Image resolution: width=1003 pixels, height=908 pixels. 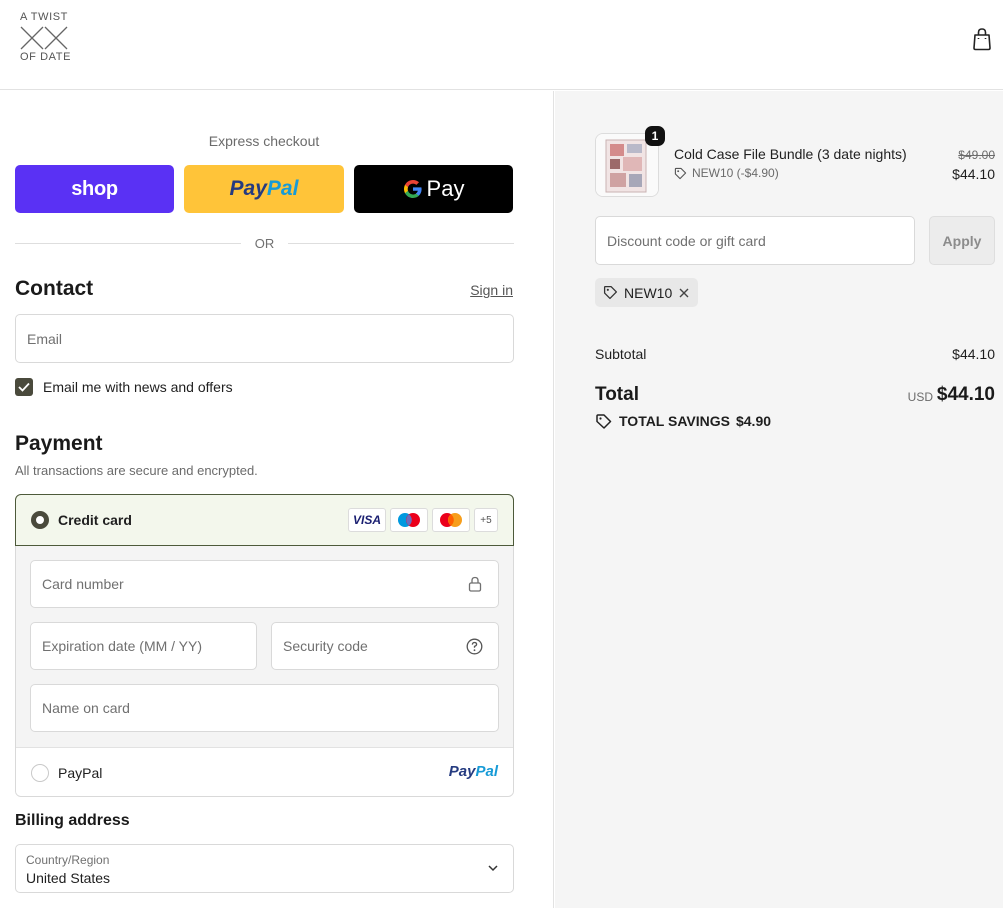 I want to click on help-circle-icon, so click(x=474, y=646).